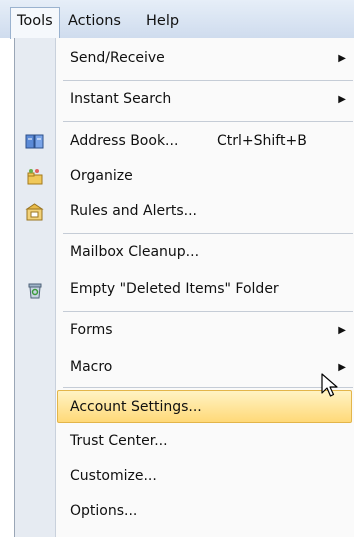 The height and width of the screenshot is (537, 354). Describe the element at coordinates (329, 385) in the screenshot. I see `mouse-pointer-icon` at that location.